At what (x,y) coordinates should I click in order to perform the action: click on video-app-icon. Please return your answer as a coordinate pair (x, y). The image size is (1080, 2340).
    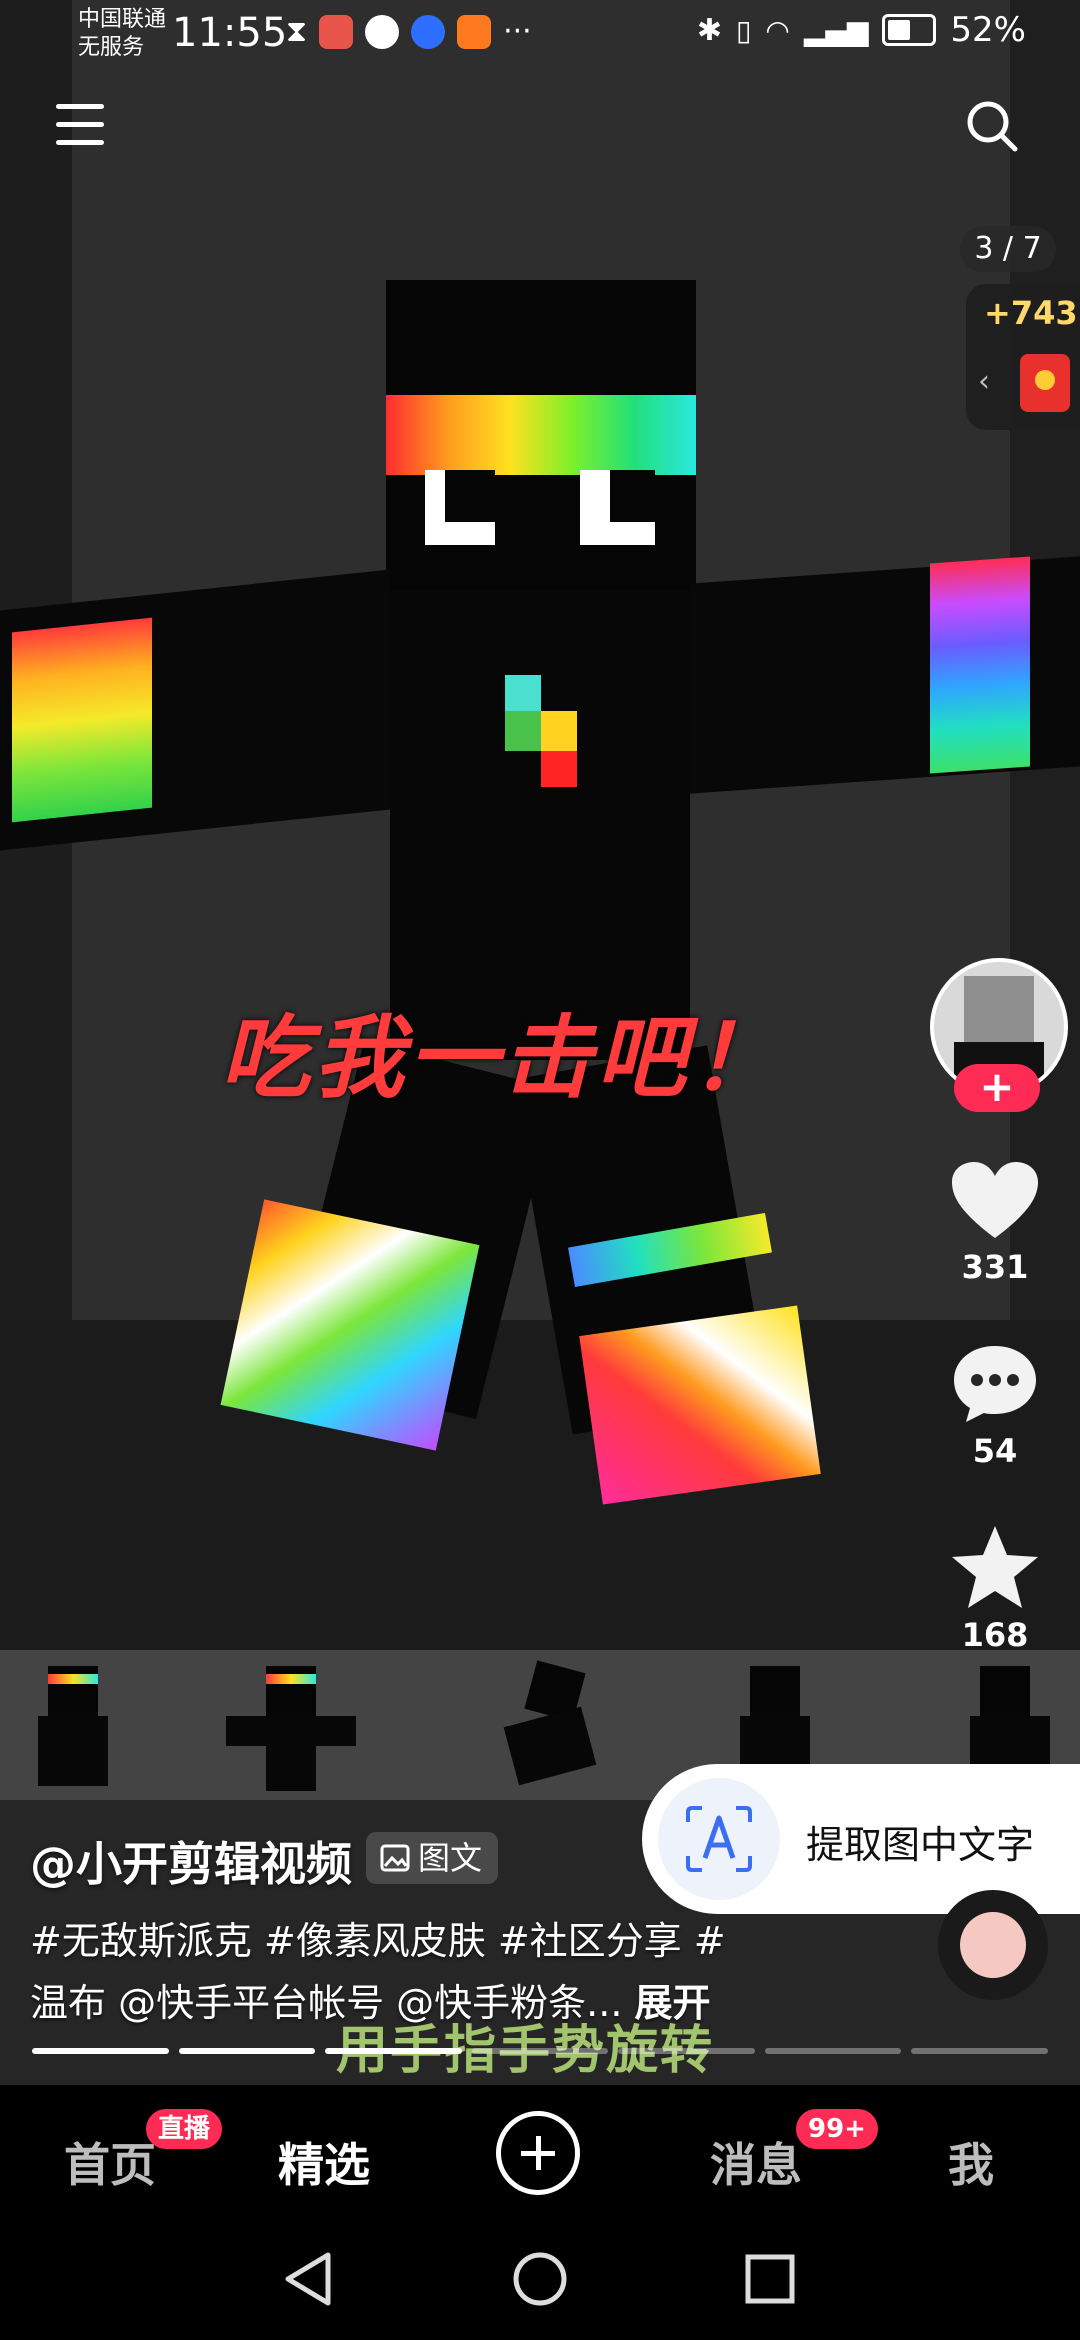
    Looking at the image, I should click on (474, 31).